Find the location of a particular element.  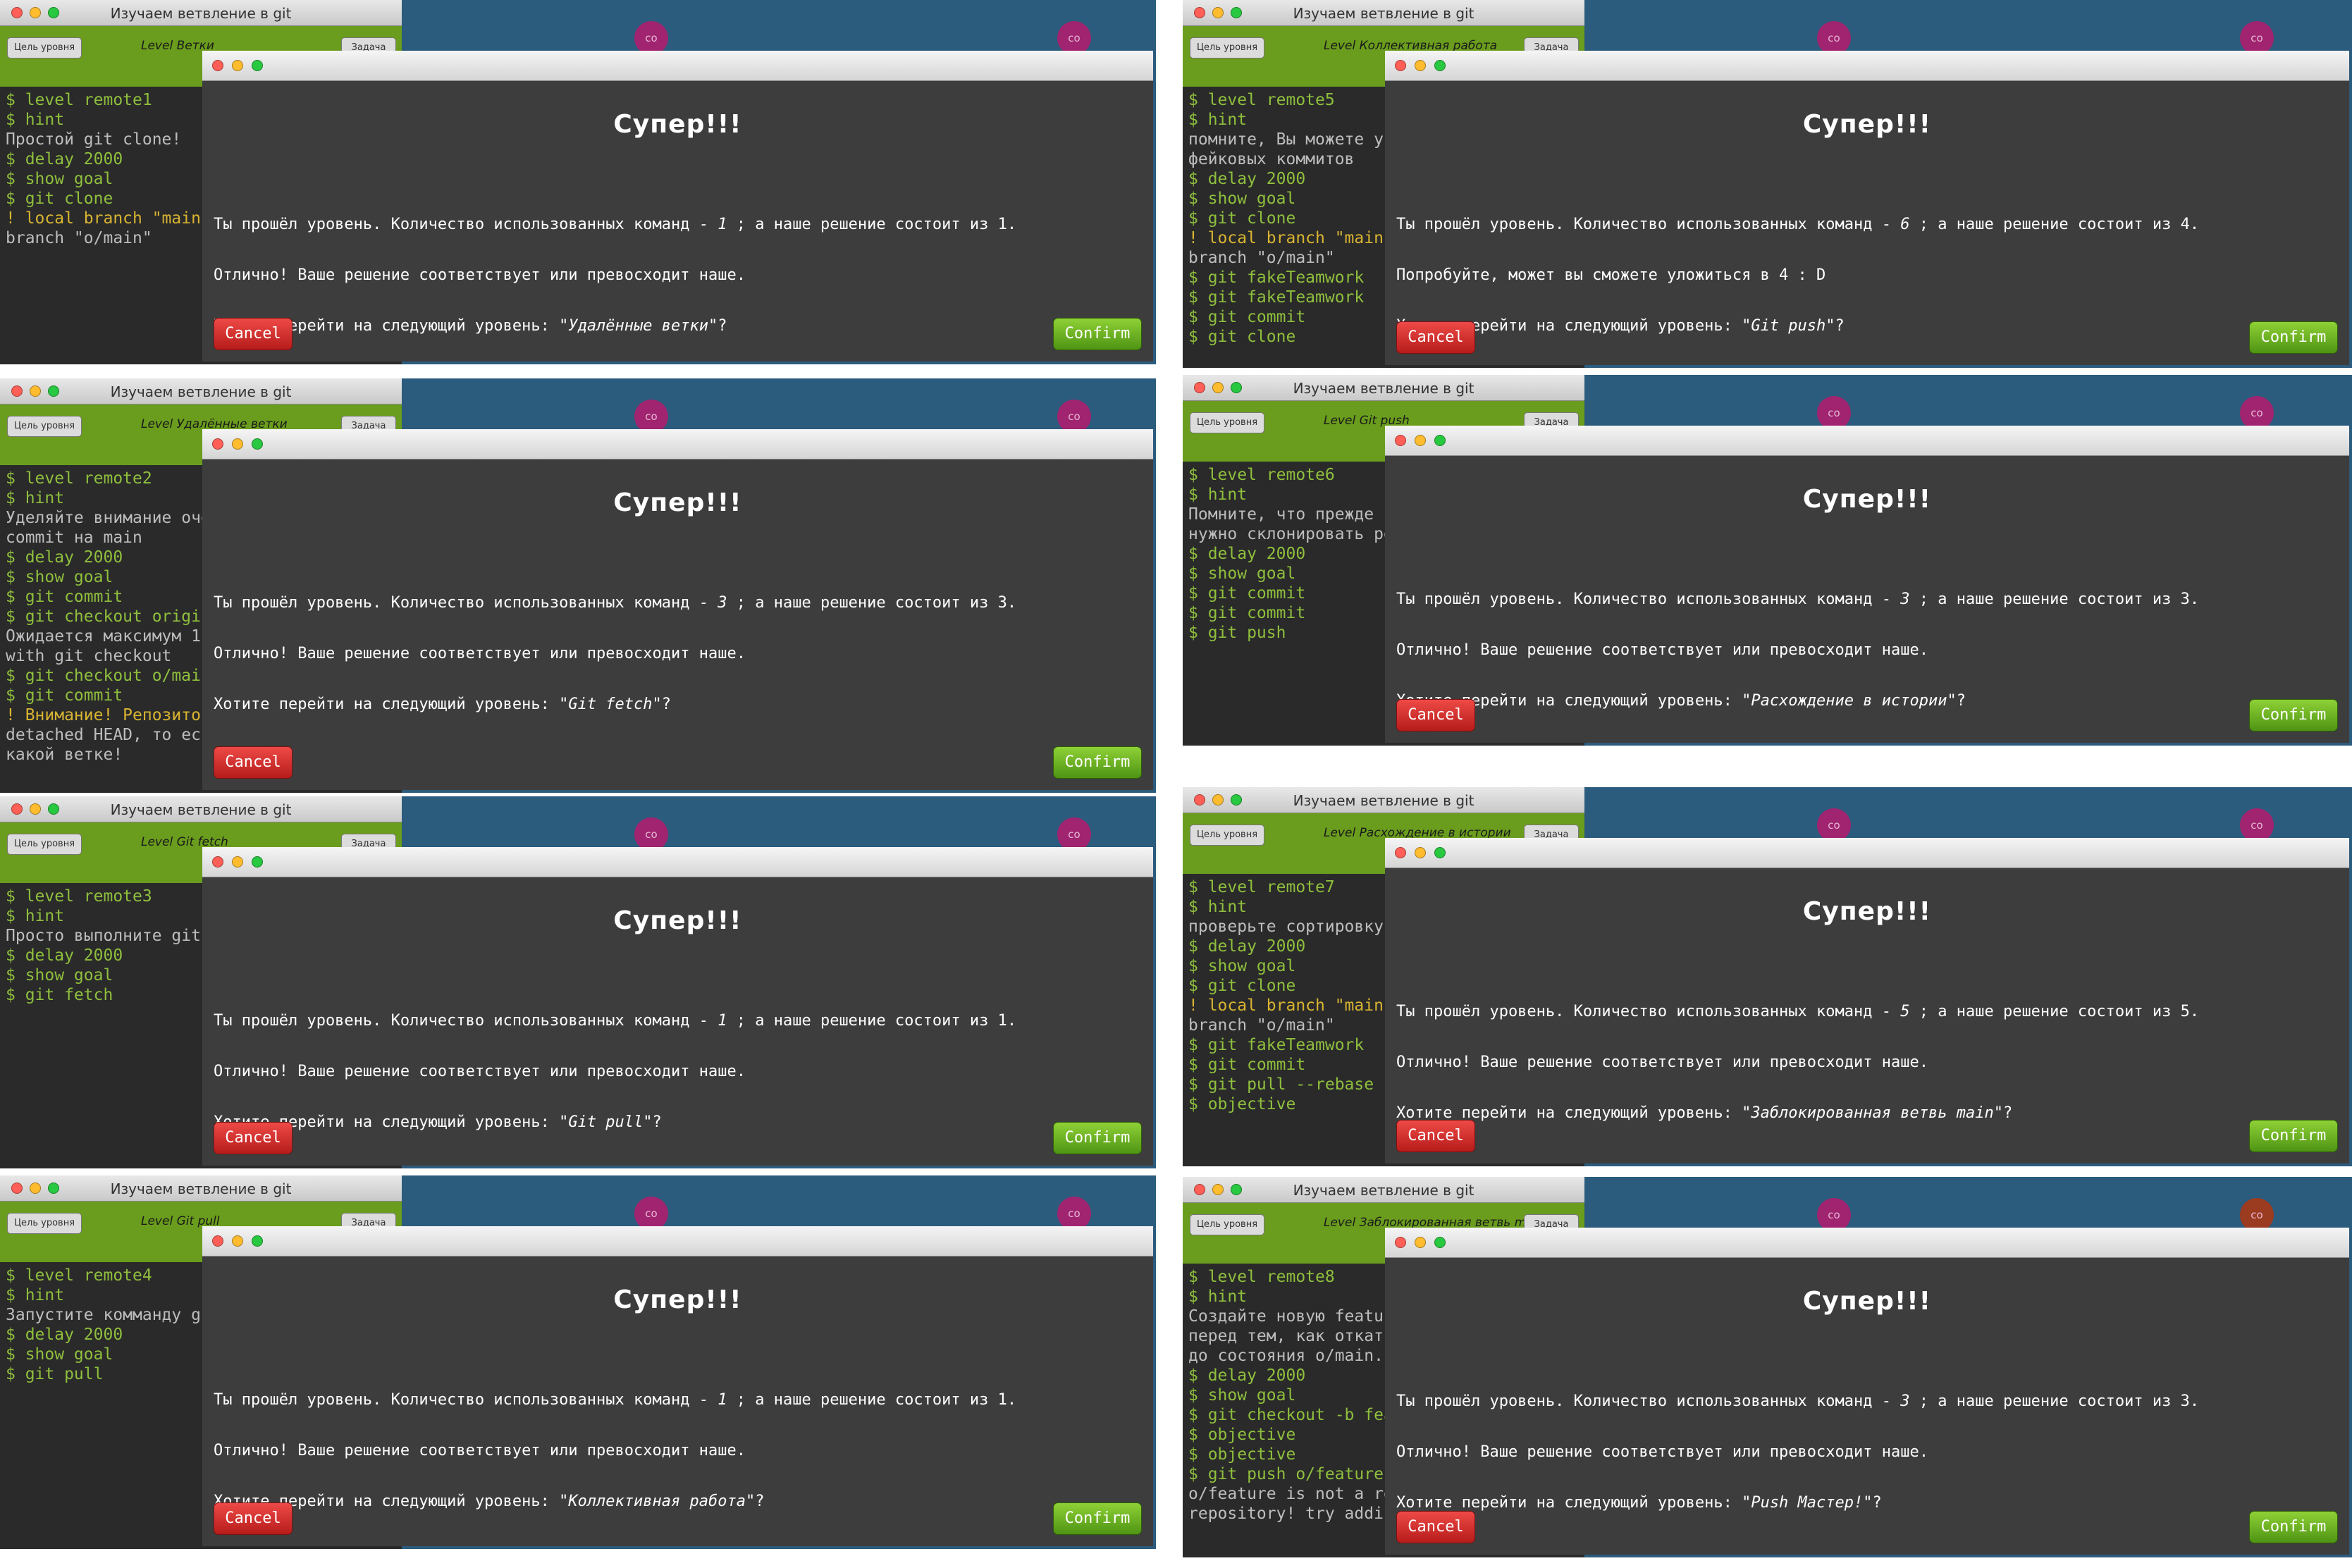

next-prompt-text: Хотите перейти на следующий уровень: is located at coordinates (387, 704).